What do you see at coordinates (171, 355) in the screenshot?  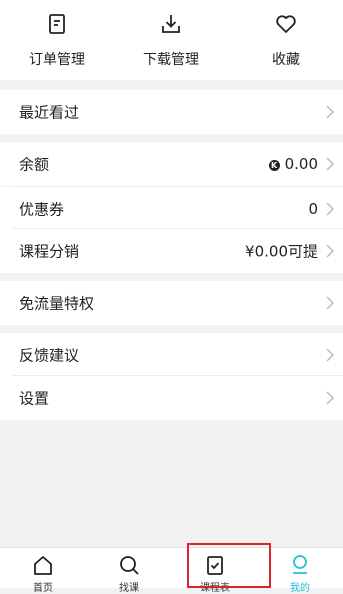 I see `feedback-row: 反馈建议` at bounding box center [171, 355].